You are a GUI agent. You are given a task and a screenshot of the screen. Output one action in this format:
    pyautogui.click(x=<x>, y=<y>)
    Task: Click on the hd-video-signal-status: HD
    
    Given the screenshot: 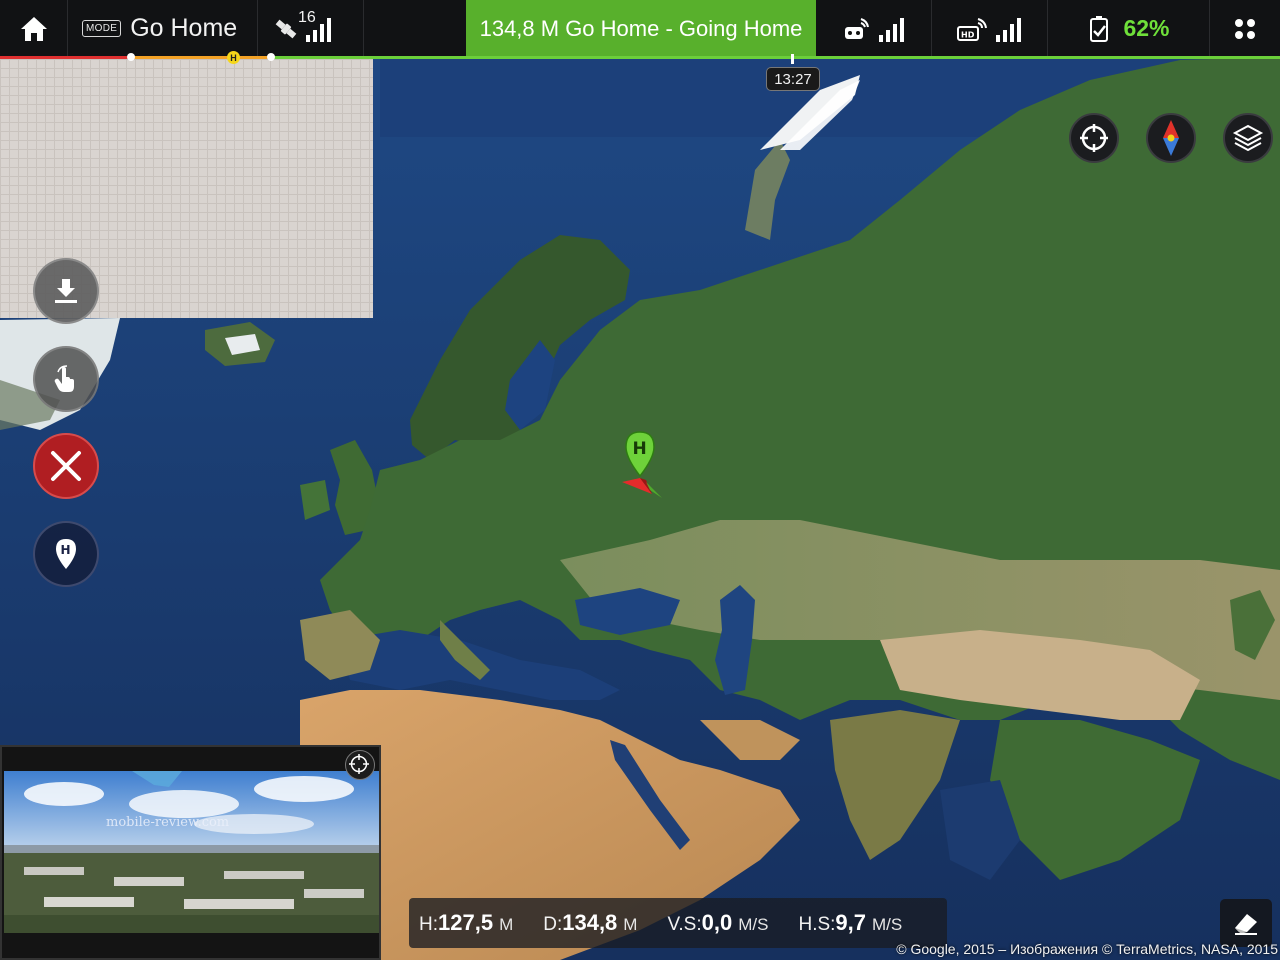 What is the action you would take?
    pyautogui.click(x=990, y=28)
    